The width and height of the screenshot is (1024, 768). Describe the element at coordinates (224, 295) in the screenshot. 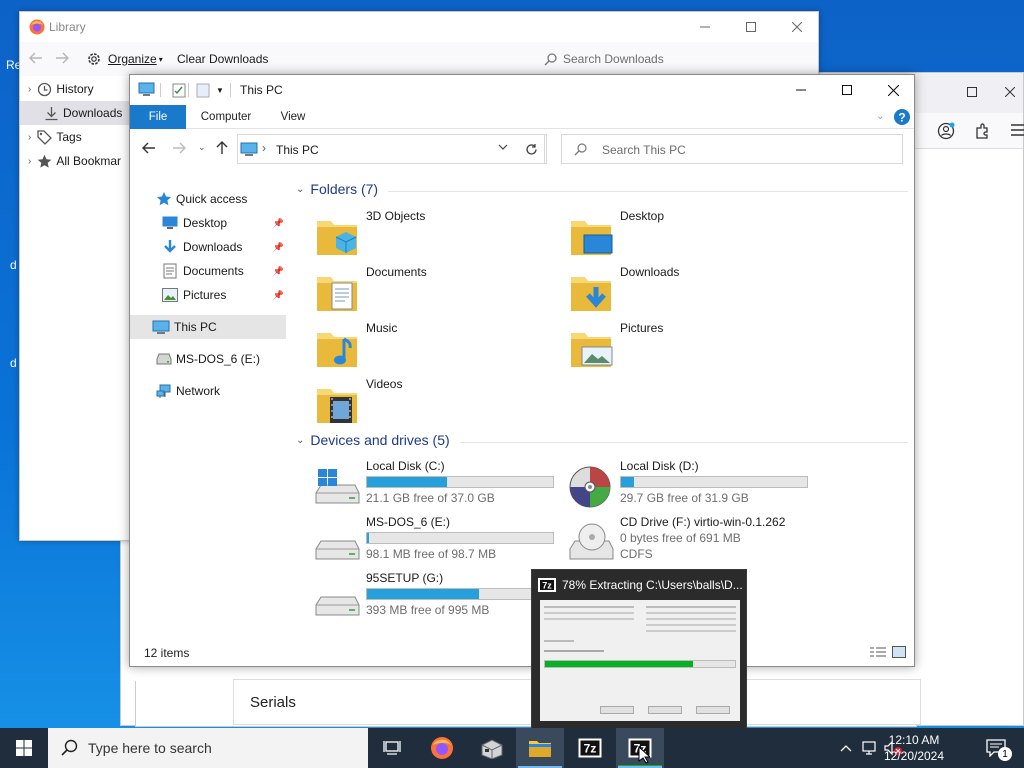

I see `nav-pictures: Pictures 📌` at that location.